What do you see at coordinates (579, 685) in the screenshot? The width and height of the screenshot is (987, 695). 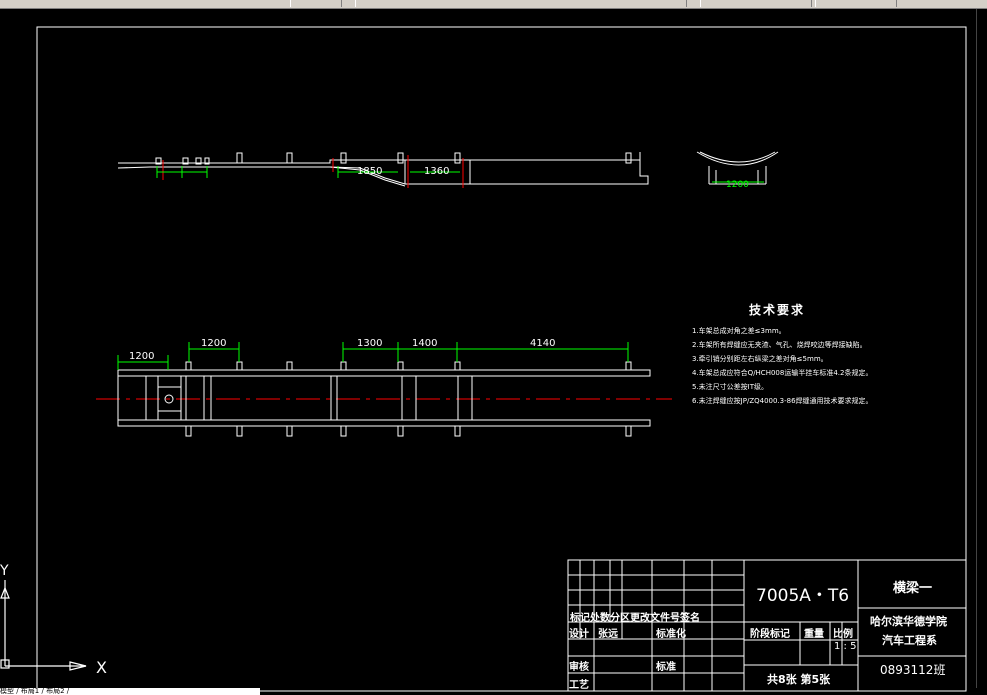 I see `process-label: 工艺` at bounding box center [579, 685].